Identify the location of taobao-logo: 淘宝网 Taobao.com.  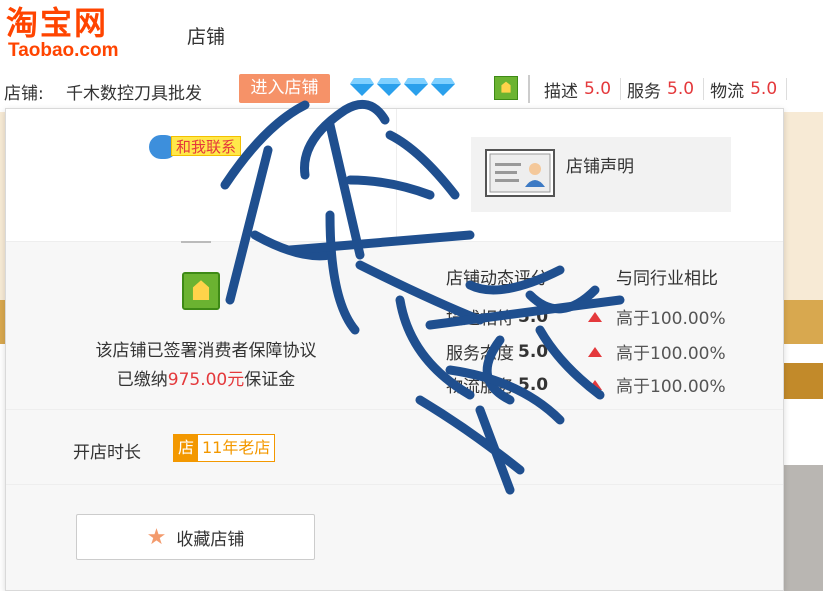
(76, 34).